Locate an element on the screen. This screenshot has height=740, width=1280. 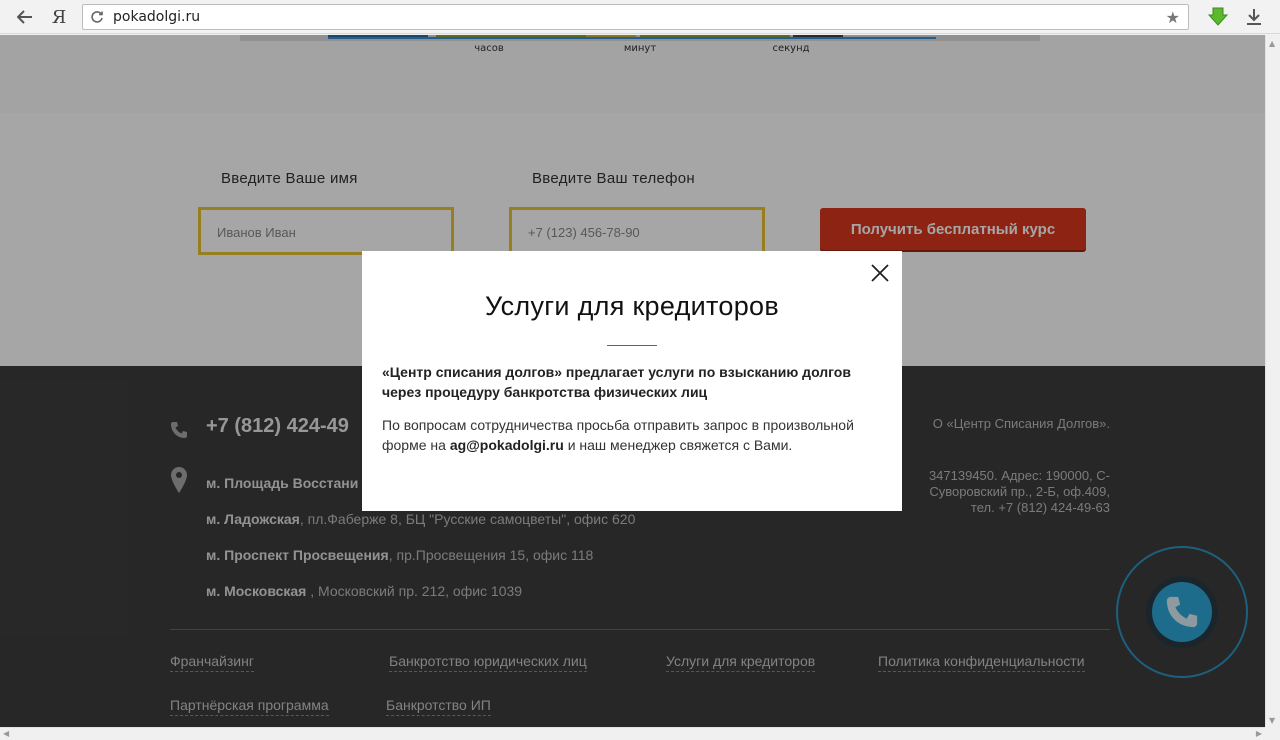
back-button is located at coordinates (25, 17).